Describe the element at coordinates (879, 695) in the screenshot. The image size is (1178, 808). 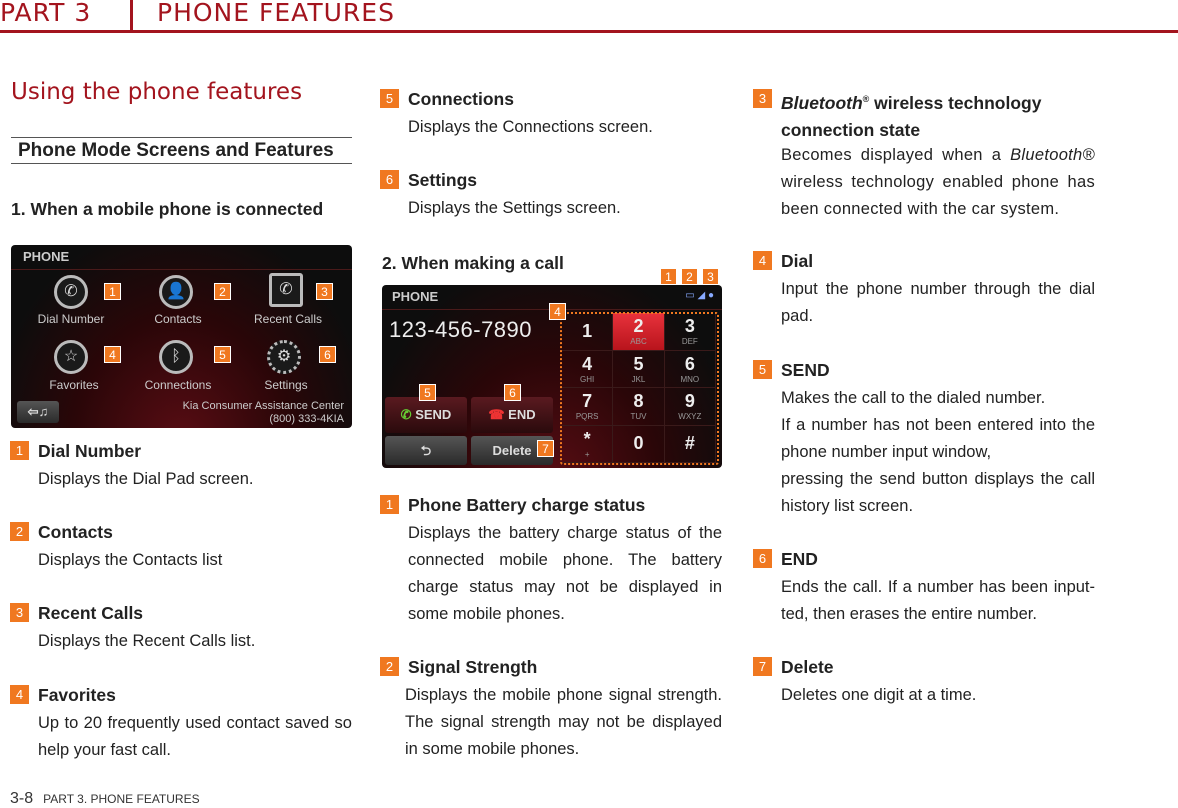
I see `item-desc: Deletes one digit at a time.` at that location.